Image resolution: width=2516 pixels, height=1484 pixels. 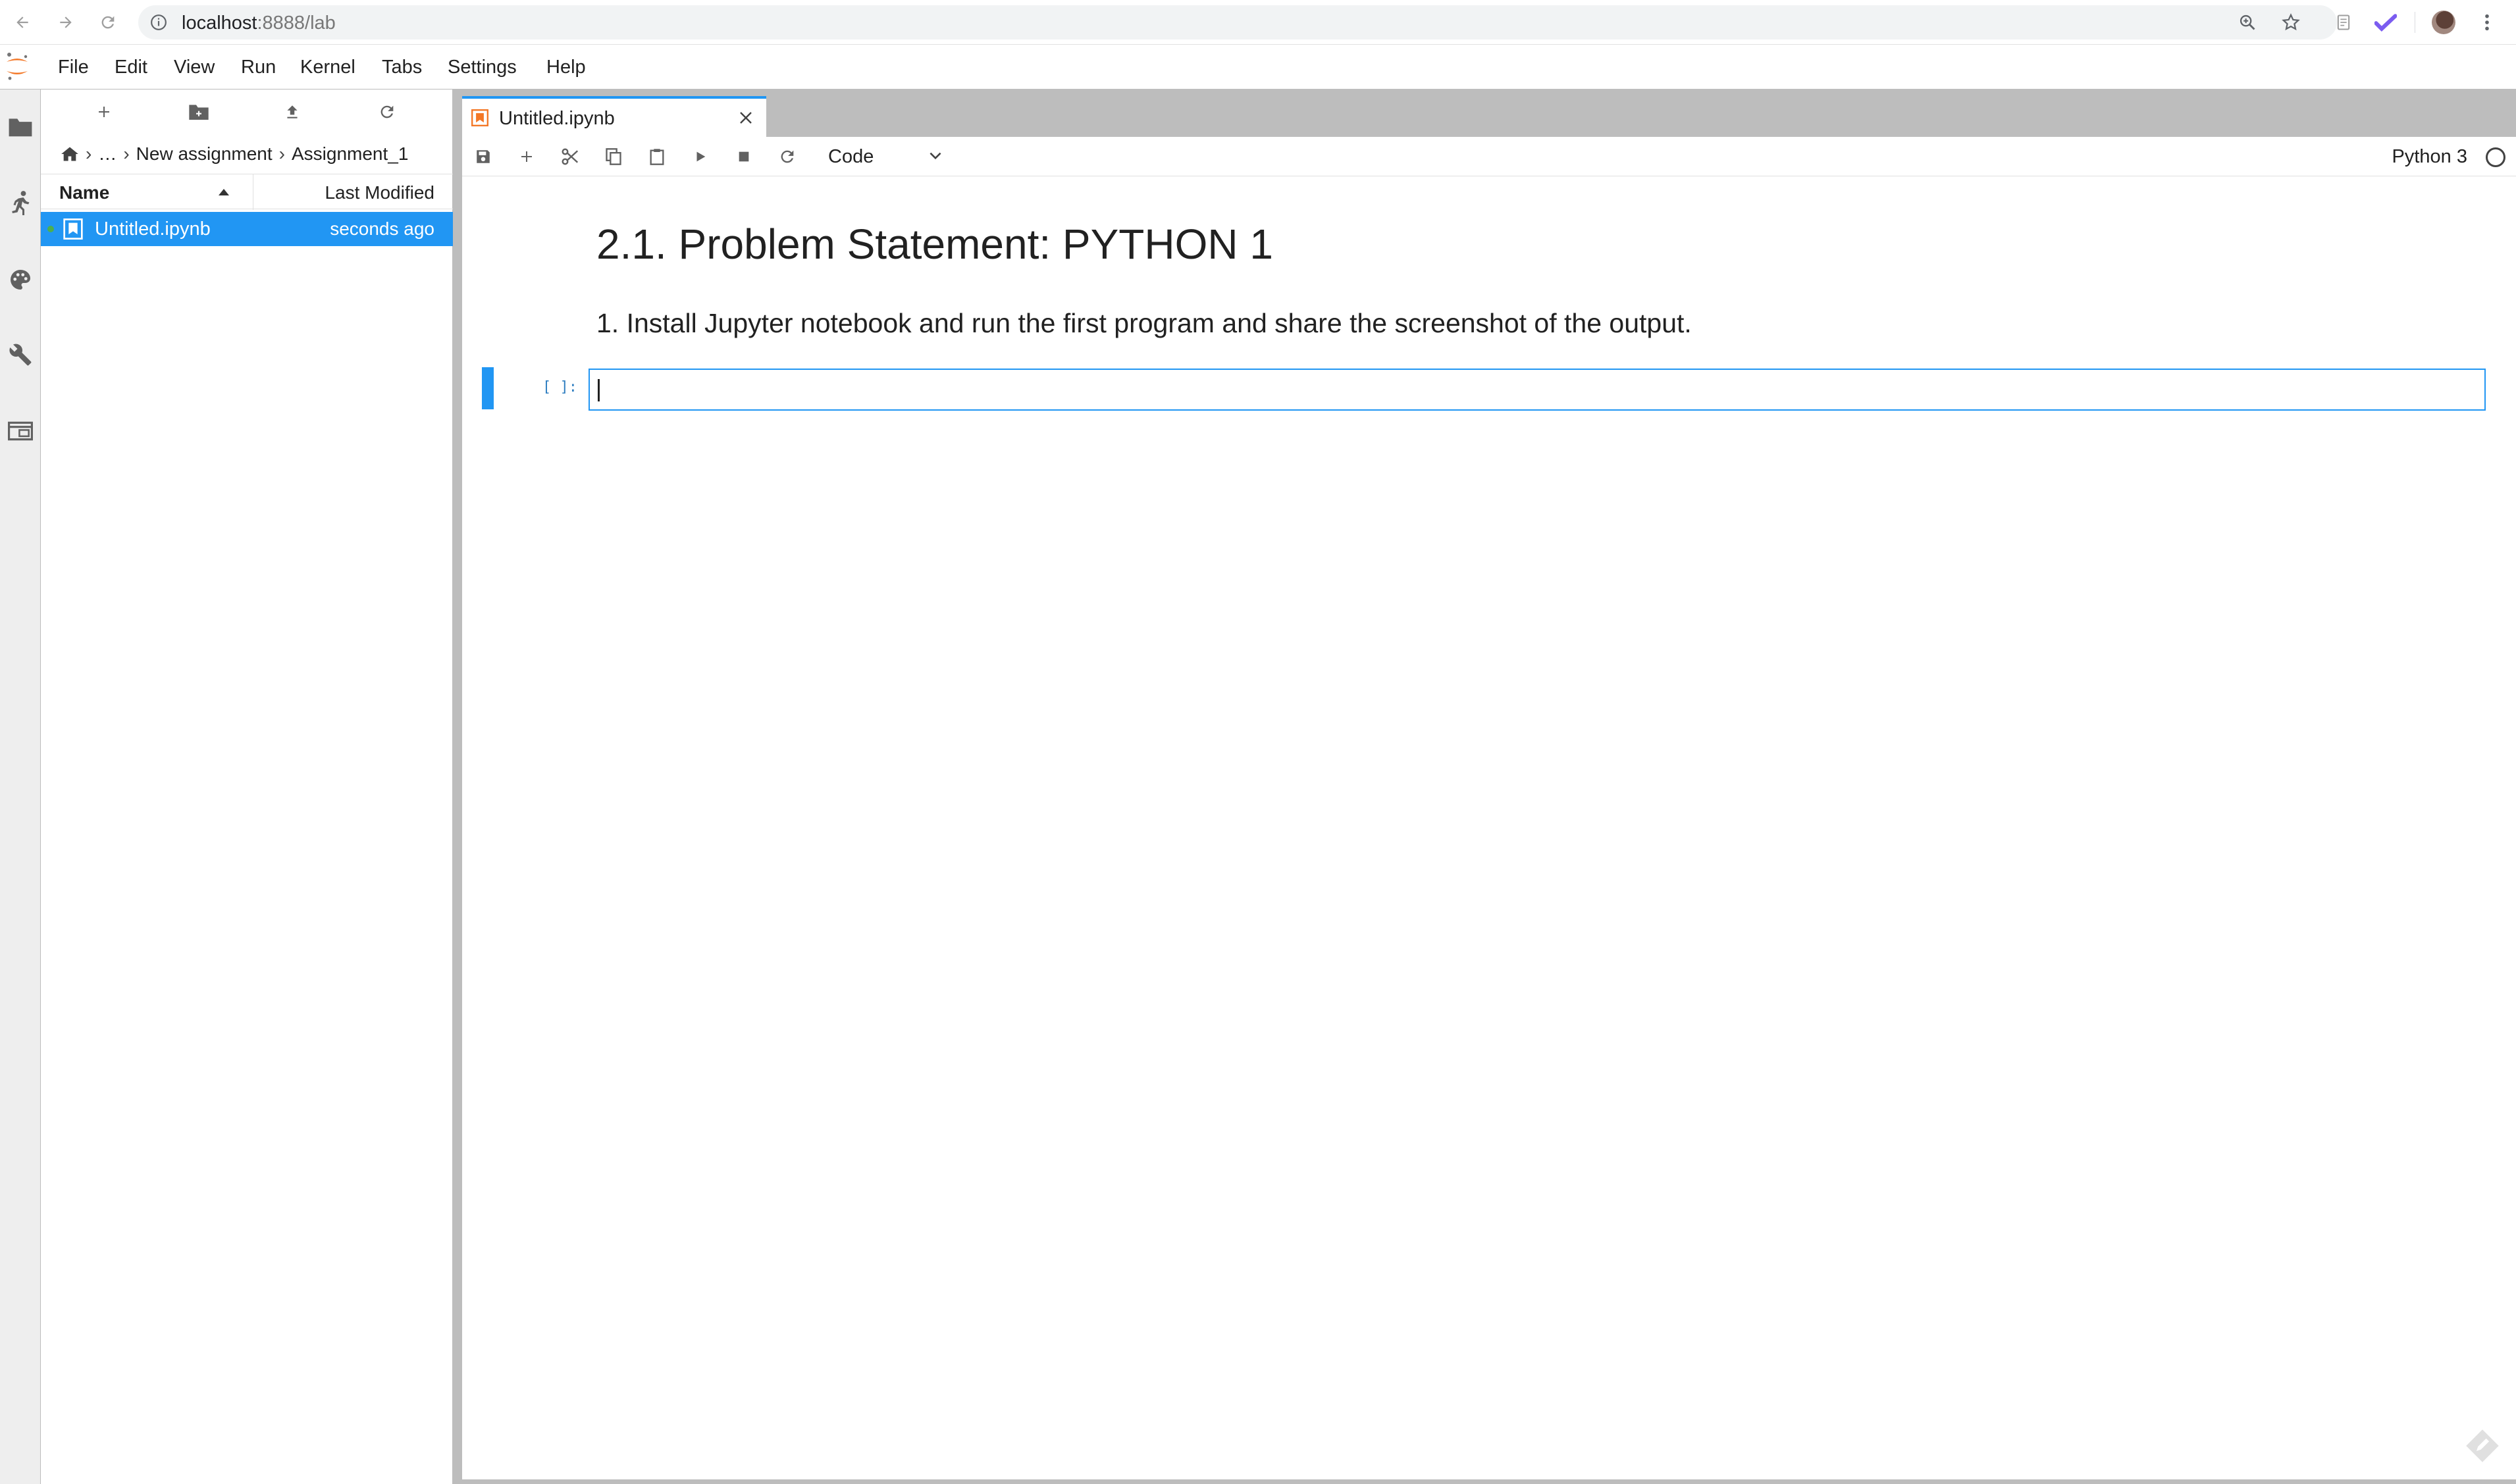 What do you see at coordinates (887, 156) in the screenshot?
I see `cell-type-dropdown: Code` at bounding box center [887, 156].